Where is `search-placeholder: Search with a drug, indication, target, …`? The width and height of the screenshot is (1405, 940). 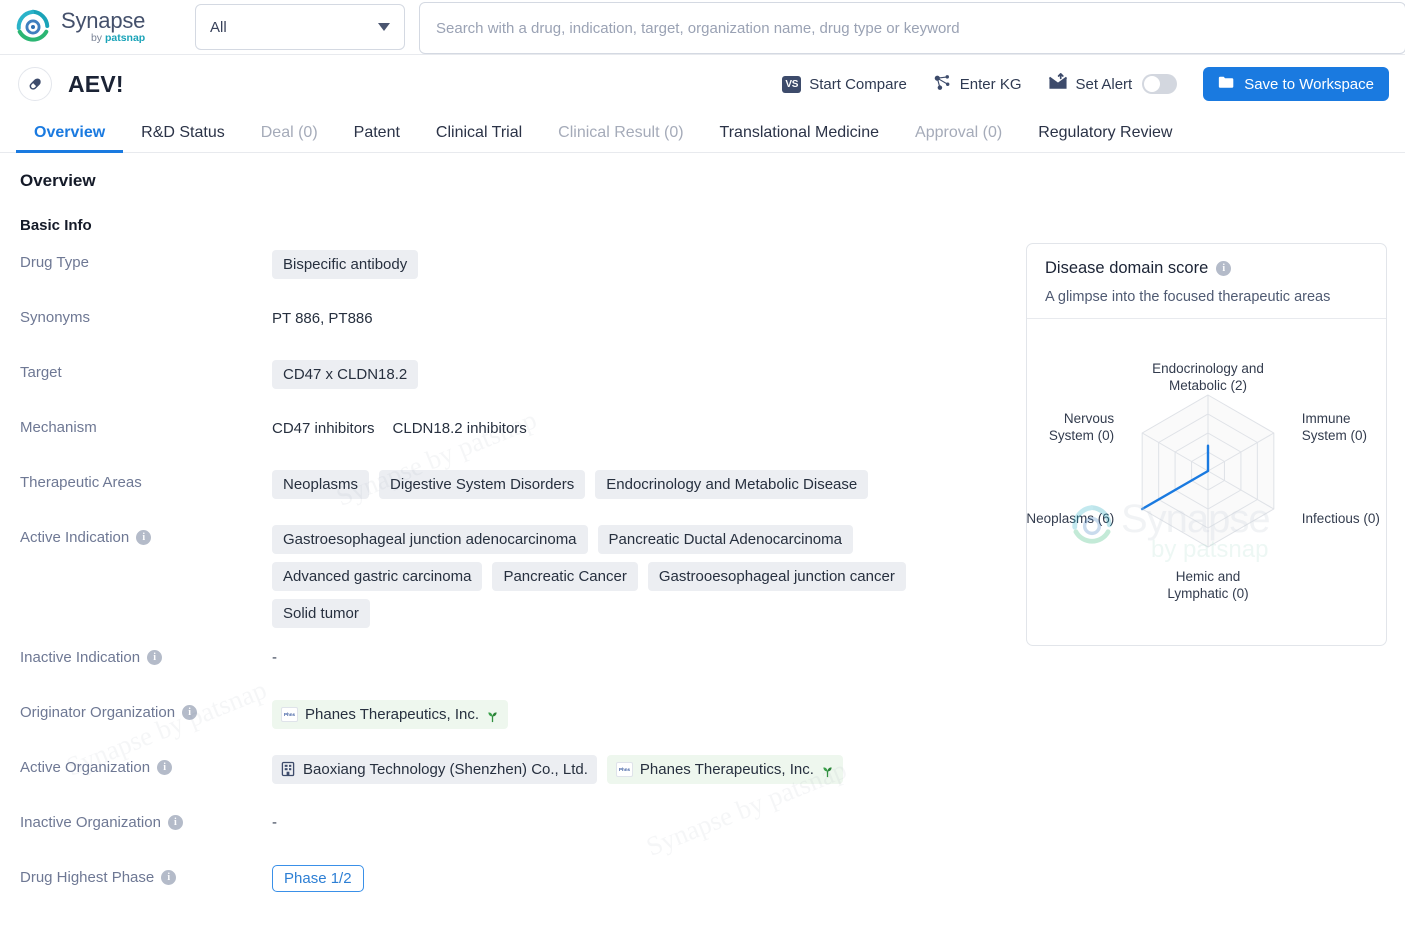 search-placeholder: Search with a drug, indication, target, … is located at coordinates (698, 28).